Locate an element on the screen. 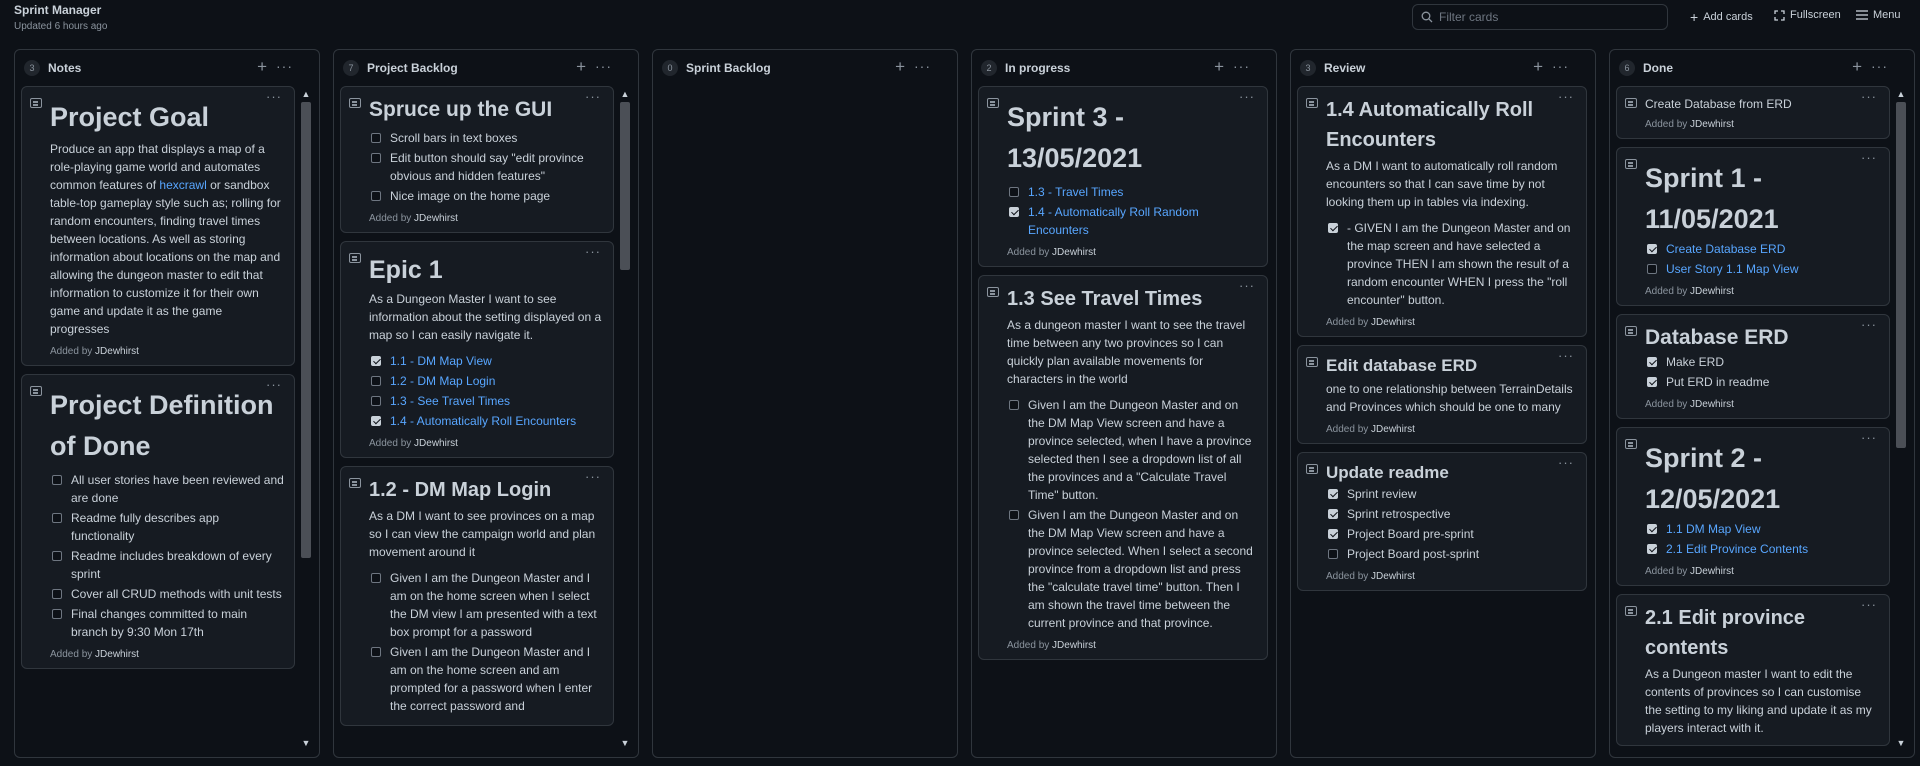  issue-link: 1.1 - DM Map View is located at coordinates (441, 361).